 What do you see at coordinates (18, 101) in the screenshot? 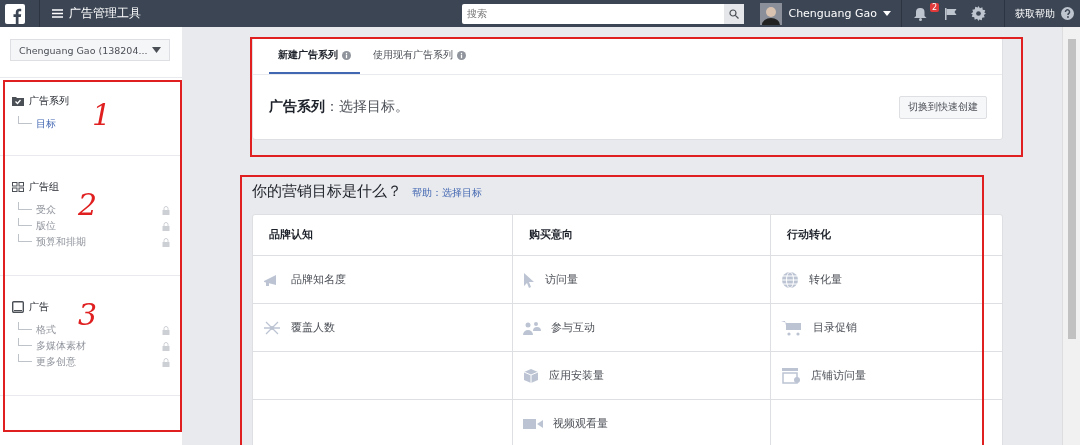
I see `folder-check-icon` at bounding box center [18, 101].